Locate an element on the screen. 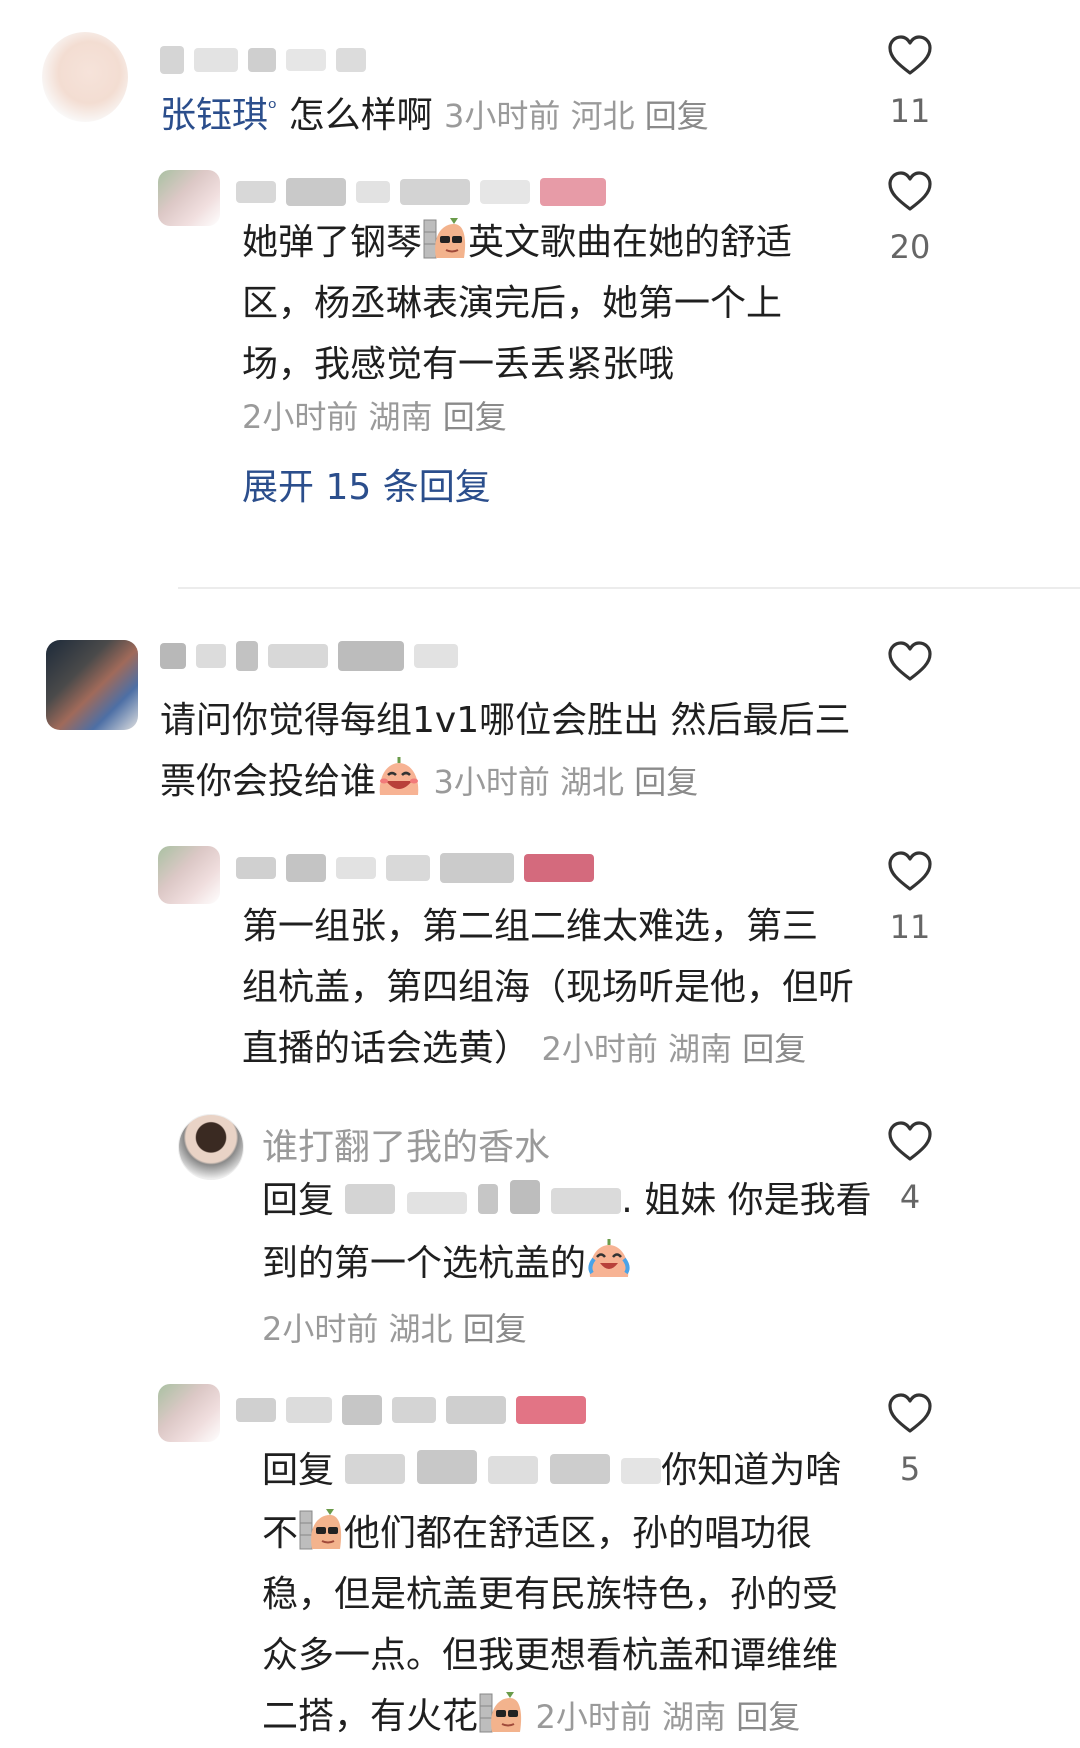 The height and width of the screenshot is (1748, 1080). cry-laugh-emoji-icon is located at coordinates (609, 1260).